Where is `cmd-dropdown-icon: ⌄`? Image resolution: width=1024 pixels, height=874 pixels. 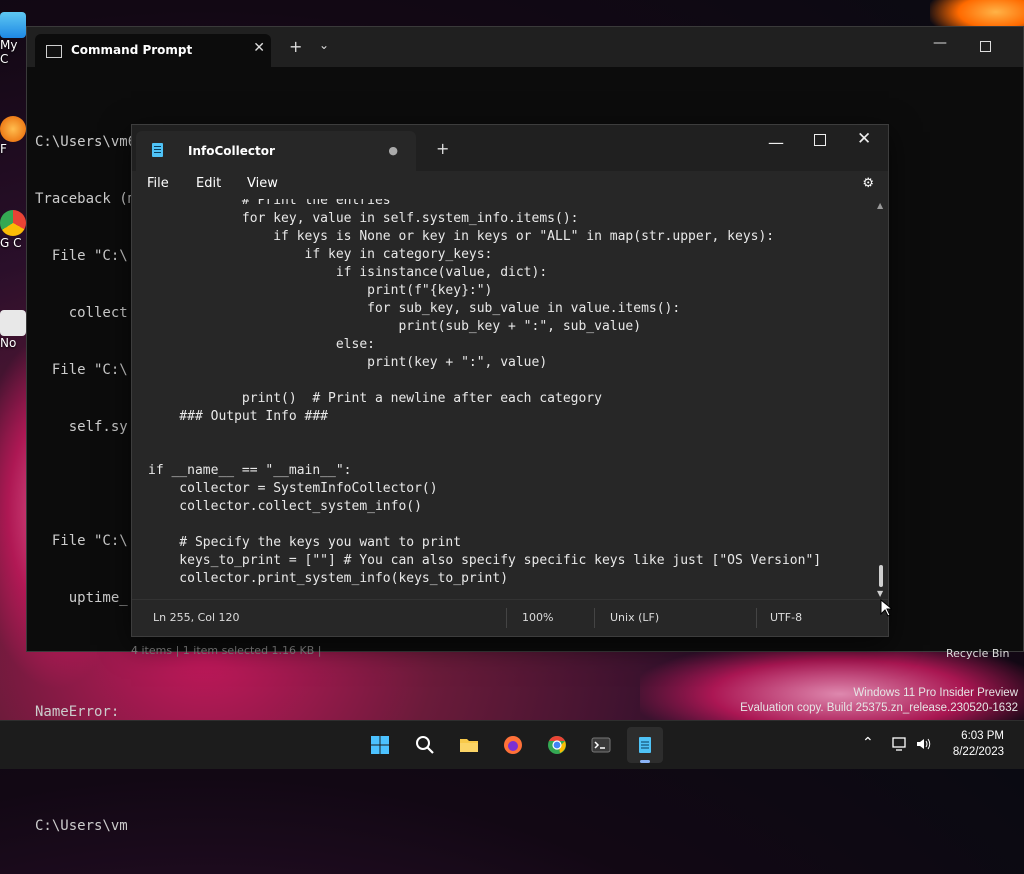 cmd-dropdown-icon: ⌄ is located at coordinates (324, 45).